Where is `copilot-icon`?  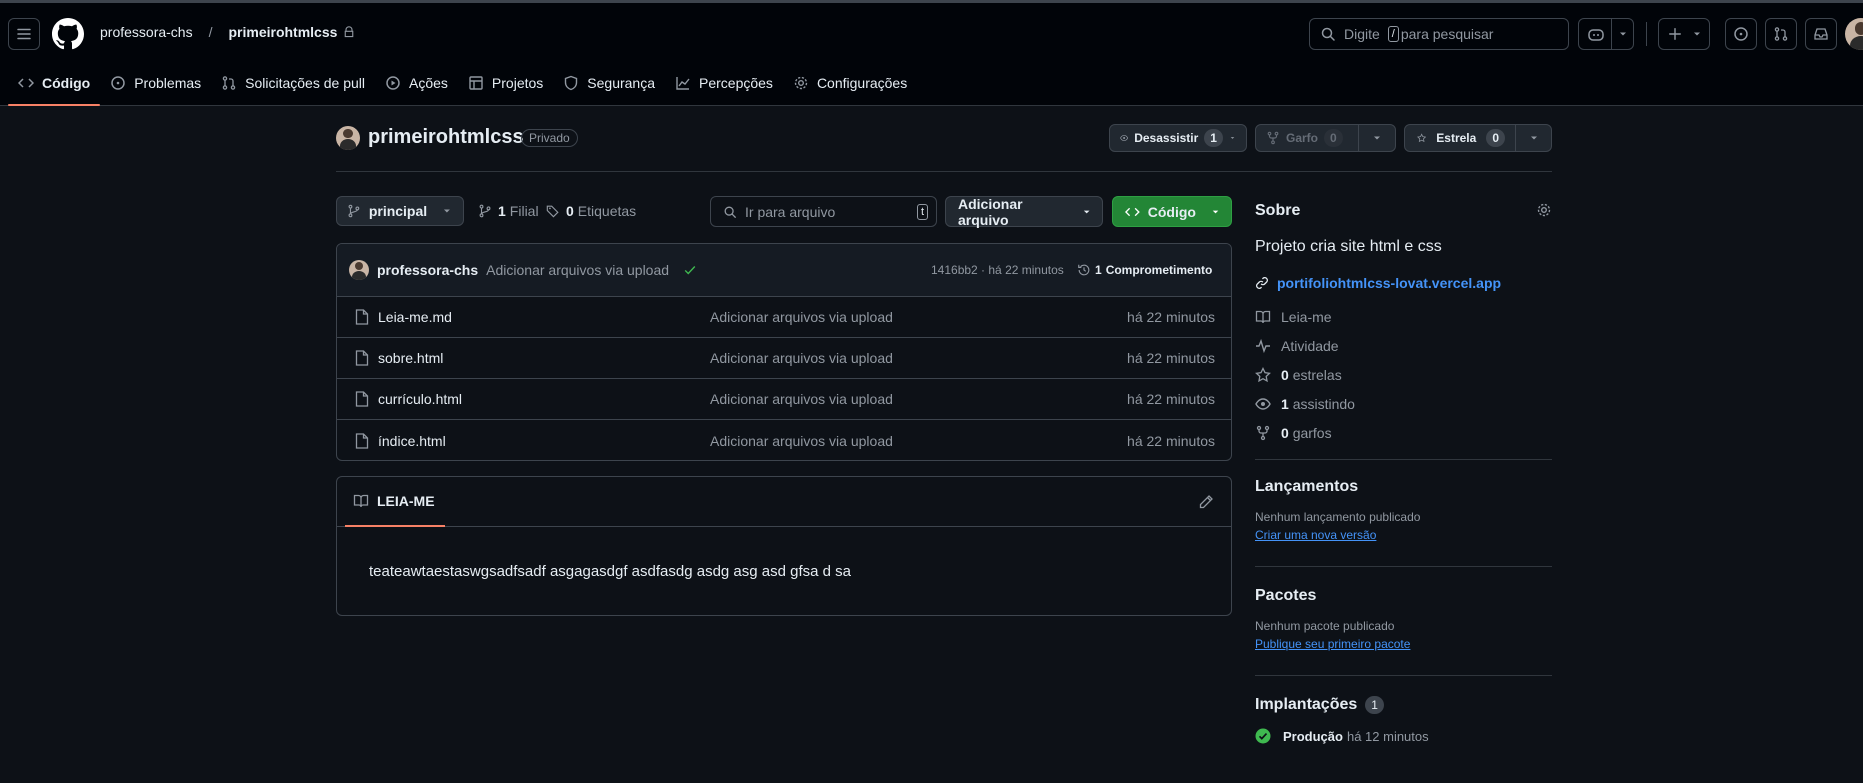
copilot-icon is located at coordinates (1596, 35).